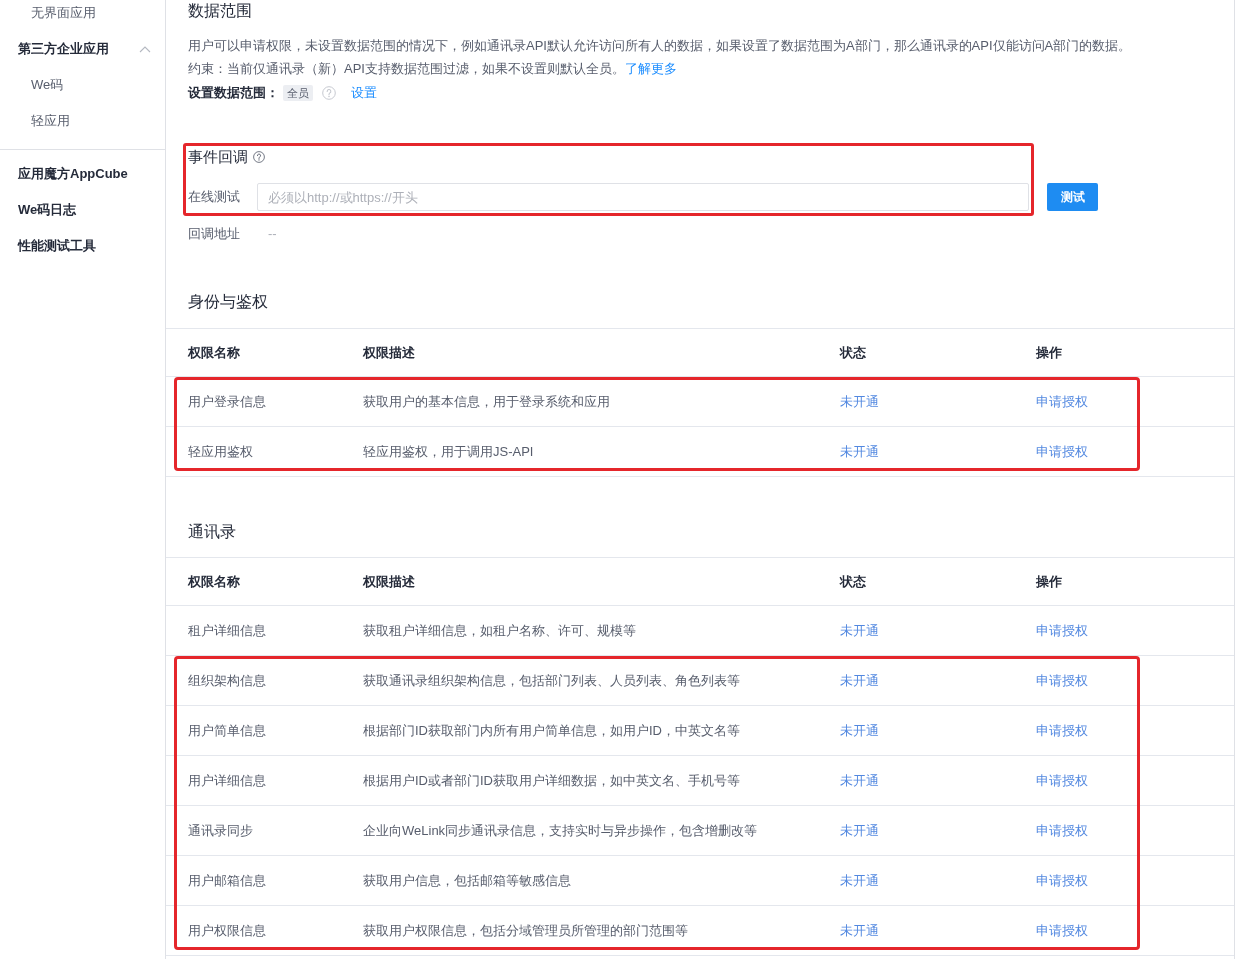 The height and width of the screenshot is (959, 1236). I want to click on permission-description: 获取通讯录组织架构信息，包括部门列表、人员列表、角色列表等, so click(551, 680).